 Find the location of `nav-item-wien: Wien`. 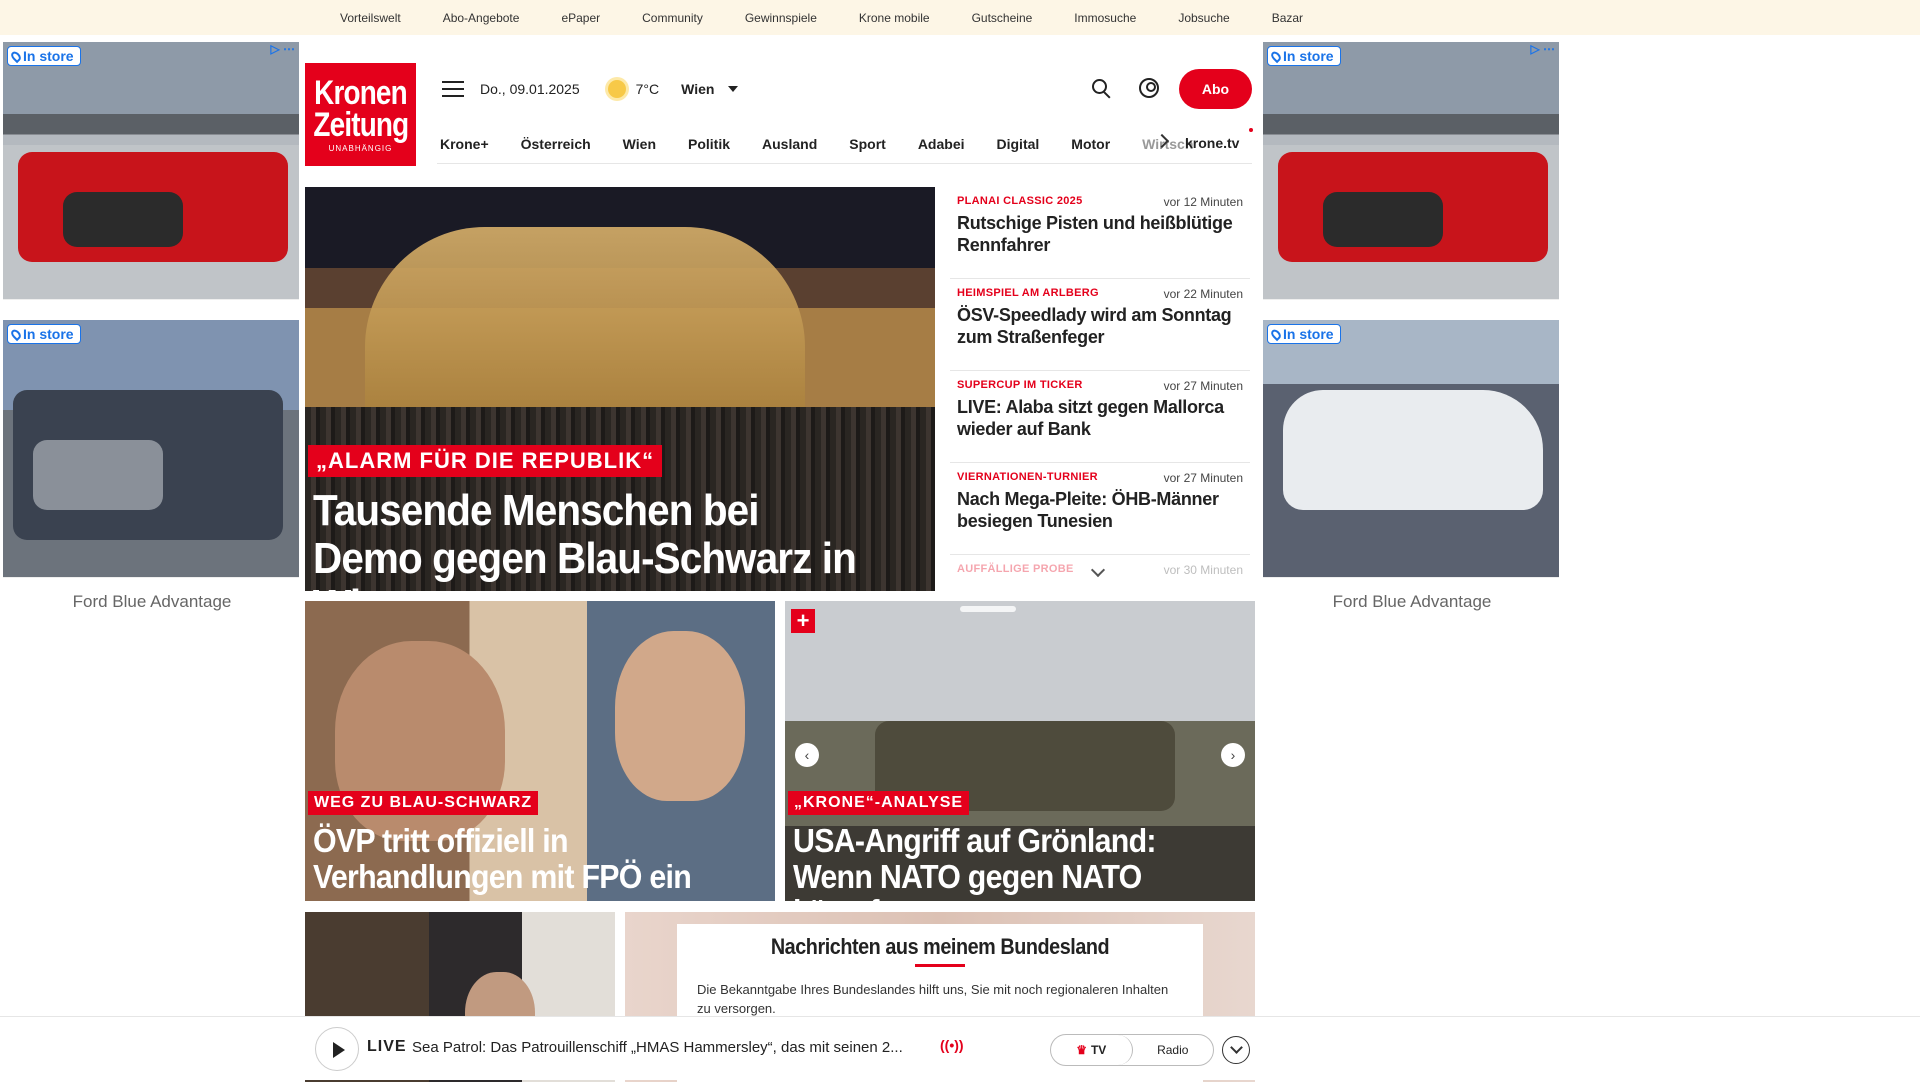

nav-item-wien: Wien is located at coordinates (639, 144).